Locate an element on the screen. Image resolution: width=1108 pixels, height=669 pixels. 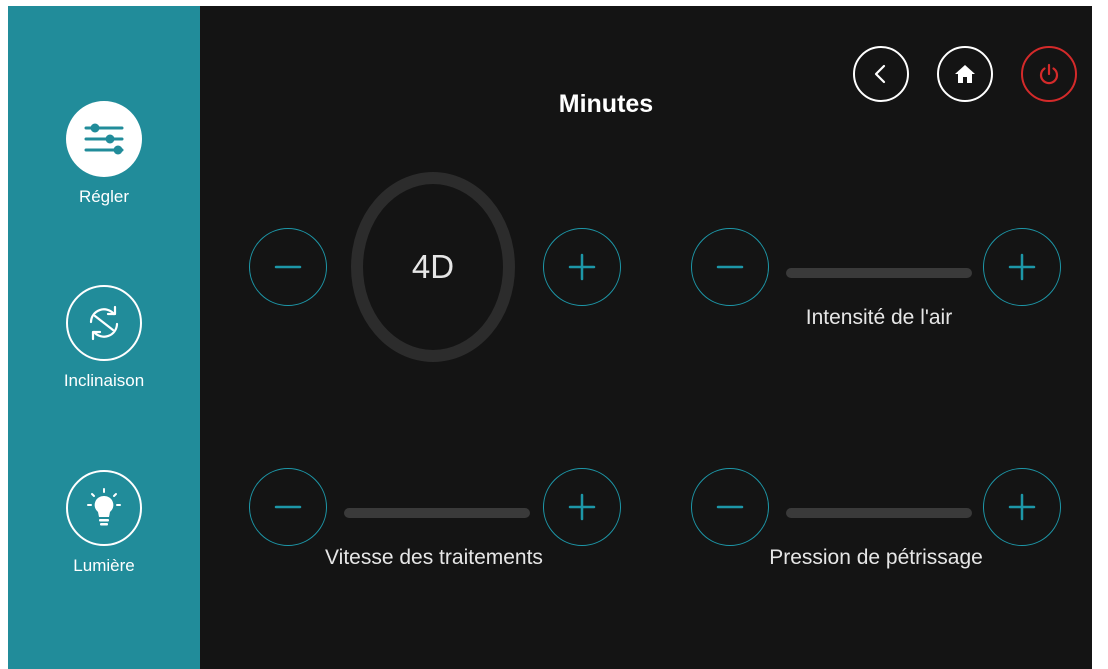
mode-dial: 4D is located at coordinates (433, 267).